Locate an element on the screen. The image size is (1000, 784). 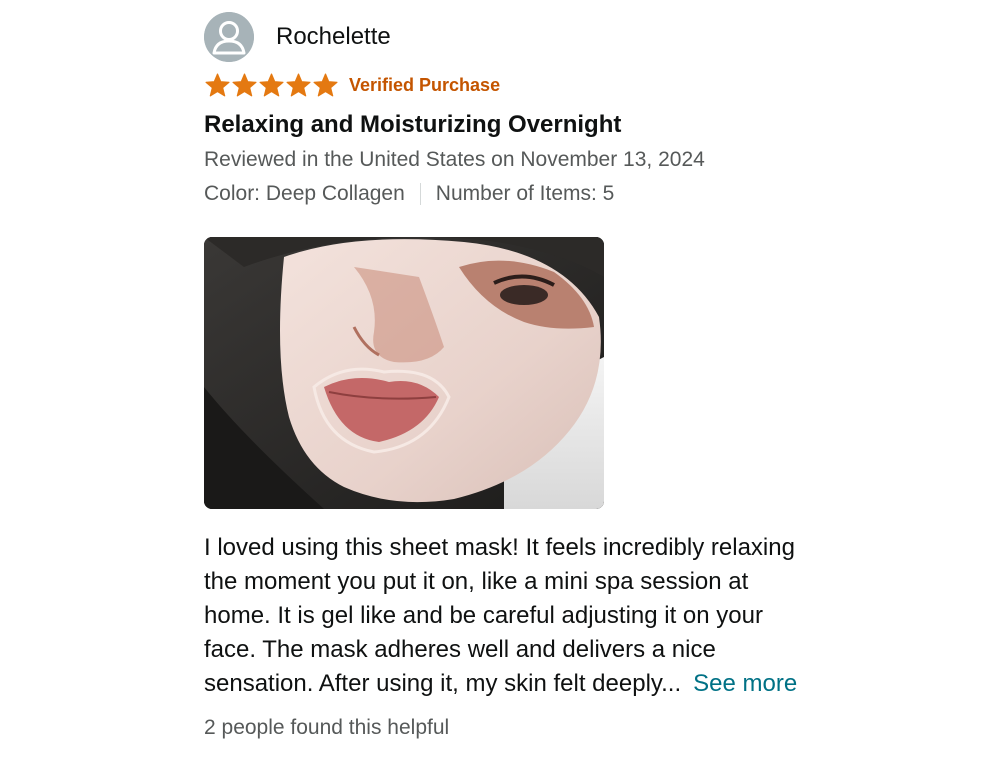
rating-row: Verified Purchase is located at coordinates (524, 85).